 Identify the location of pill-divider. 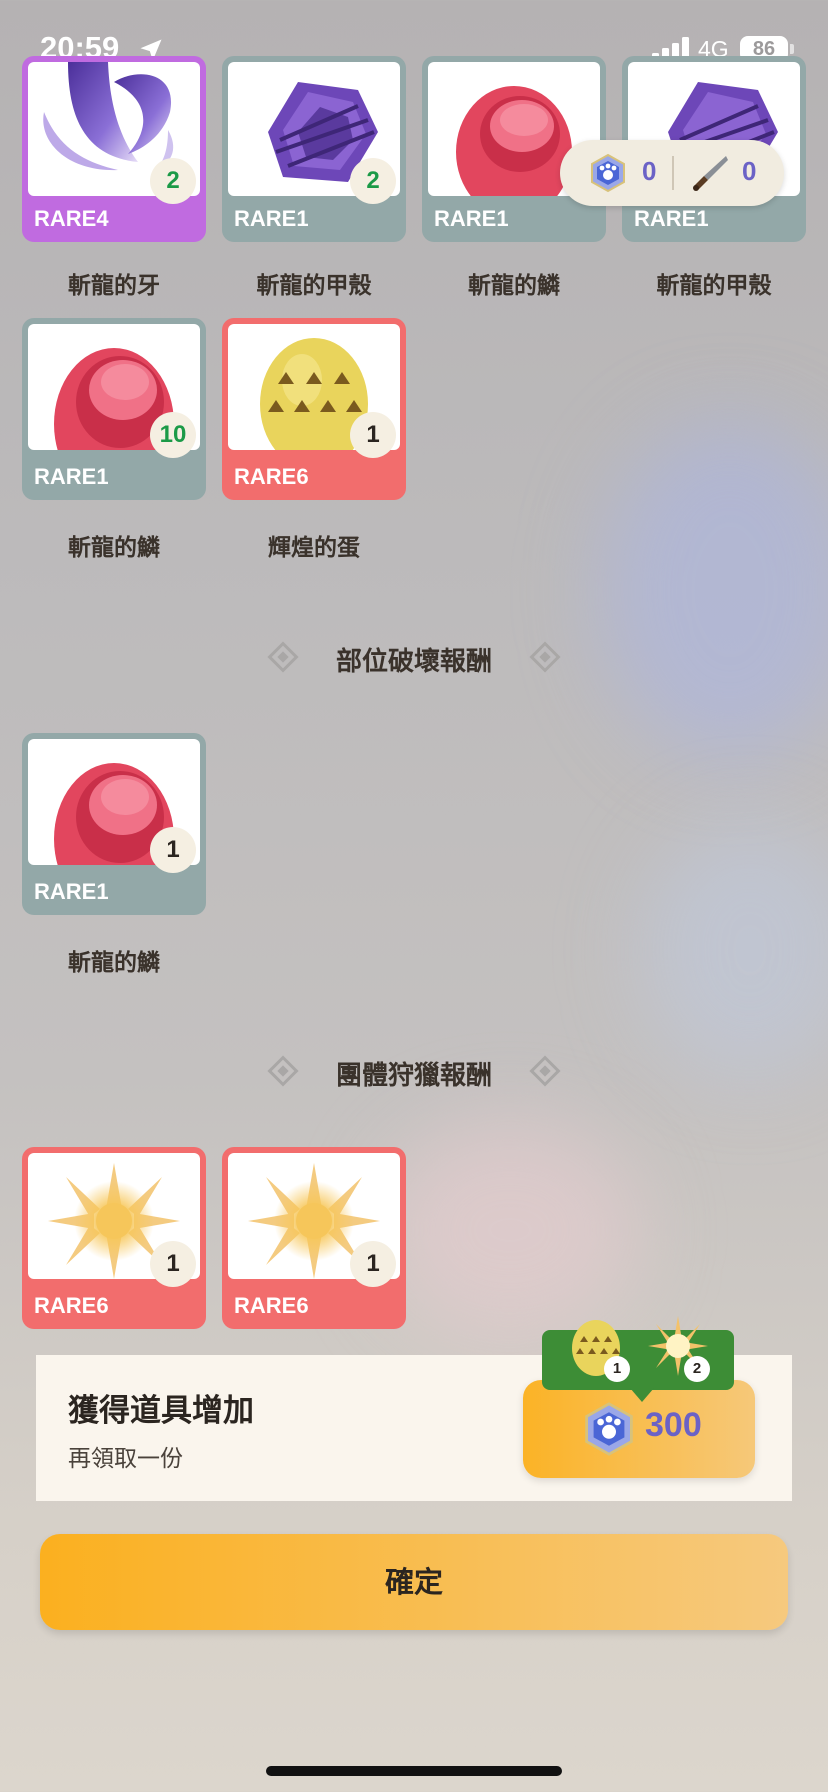
(673, 173).